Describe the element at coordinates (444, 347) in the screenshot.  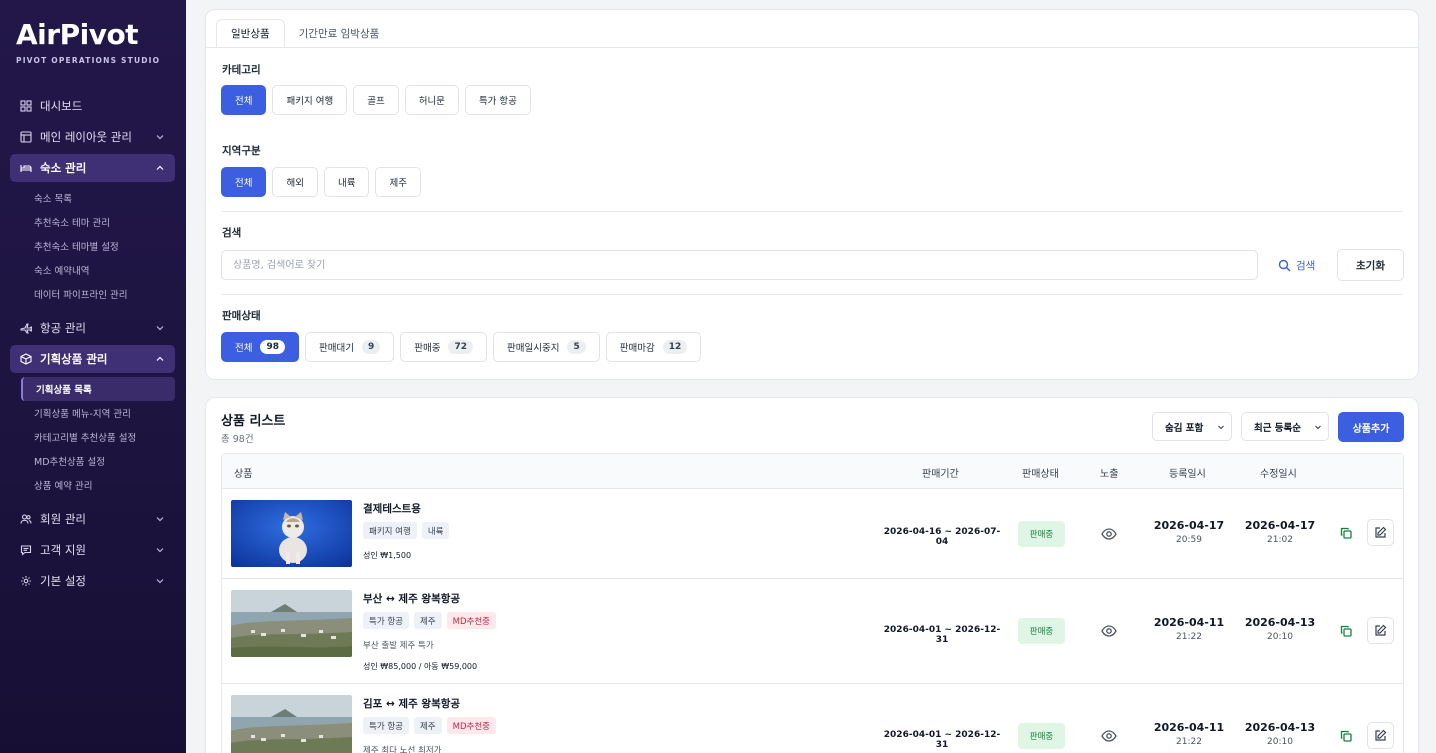
I see `status-chip-on-sale: 판매중 72` at that location.